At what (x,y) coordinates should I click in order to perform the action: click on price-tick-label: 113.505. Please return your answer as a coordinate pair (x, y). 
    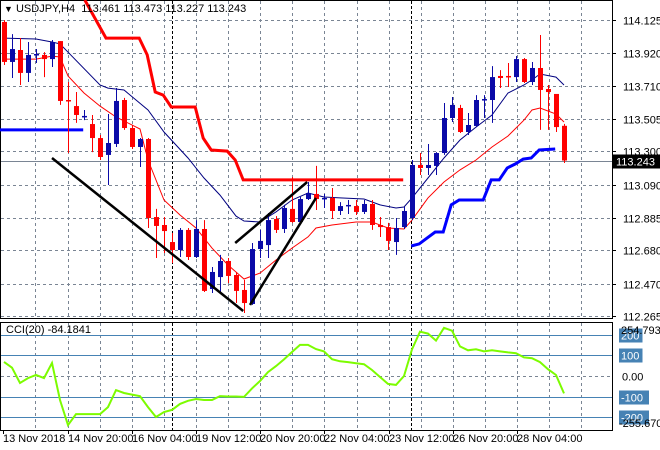
    Looking at the image, I should click on (641, 121).